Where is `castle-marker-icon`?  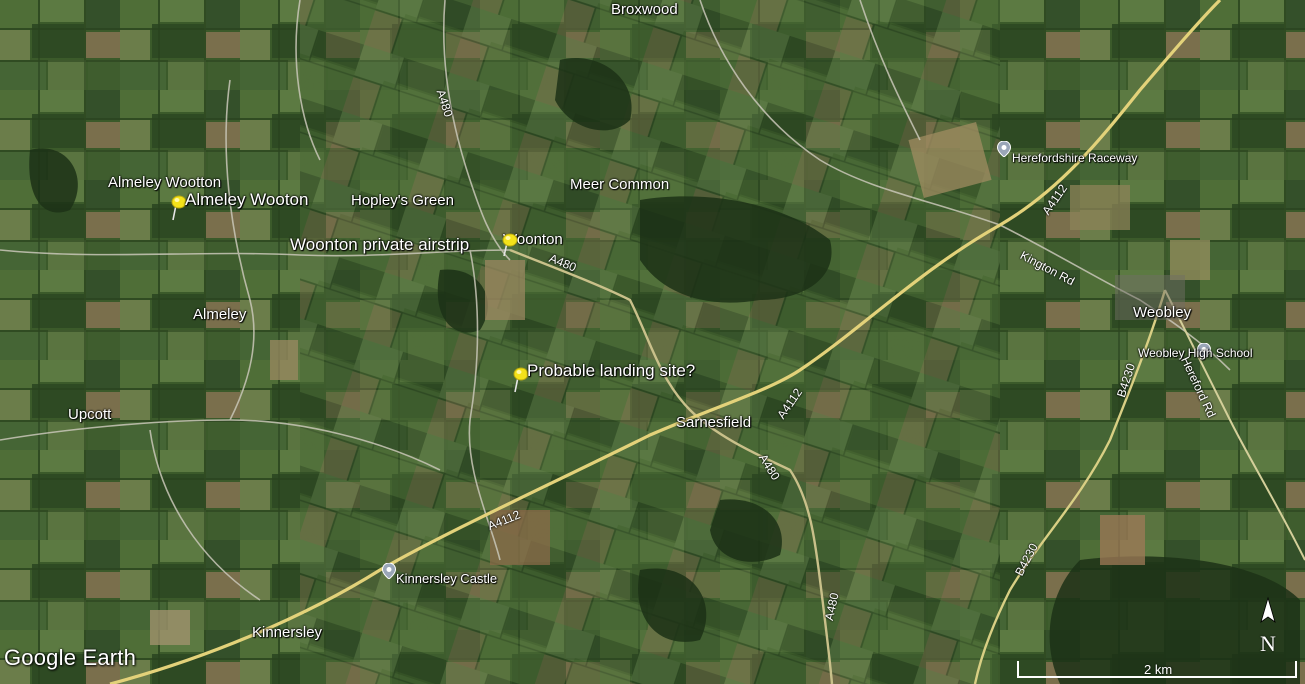
castle-marker-icon is located at coordinates (389, 571).